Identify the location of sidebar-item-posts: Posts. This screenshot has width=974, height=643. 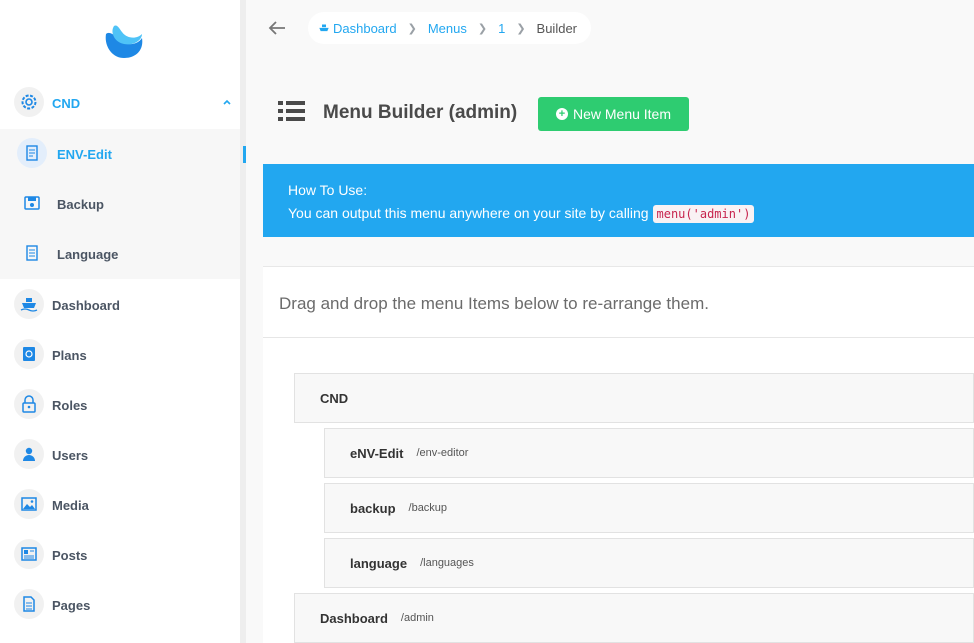
(120, 555).